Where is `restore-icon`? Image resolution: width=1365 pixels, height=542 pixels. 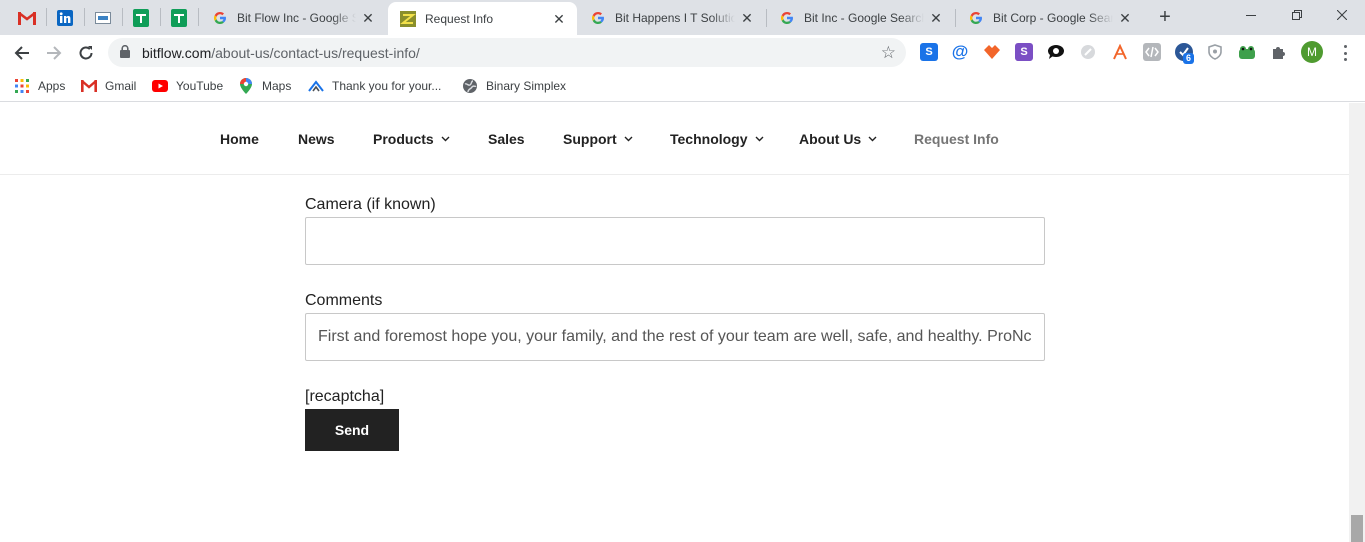
restore-icon is located at coordinates (1297, 15).